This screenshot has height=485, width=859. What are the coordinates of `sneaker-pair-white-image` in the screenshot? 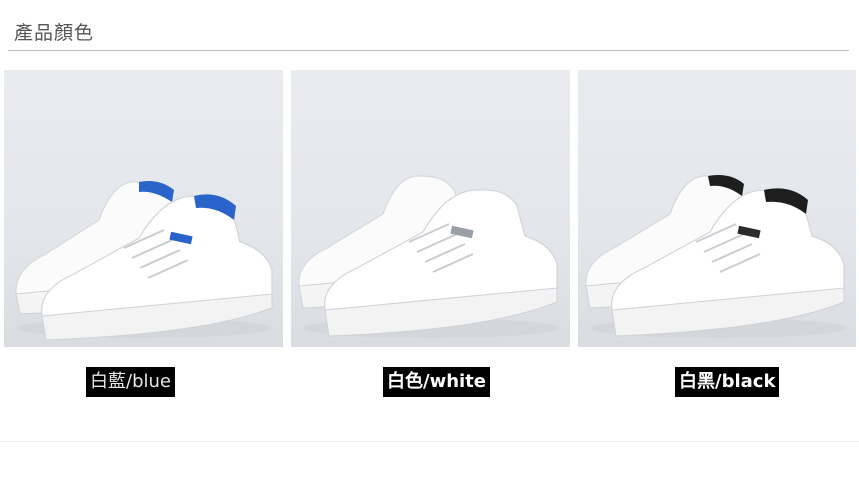 It's located at (428, 256).